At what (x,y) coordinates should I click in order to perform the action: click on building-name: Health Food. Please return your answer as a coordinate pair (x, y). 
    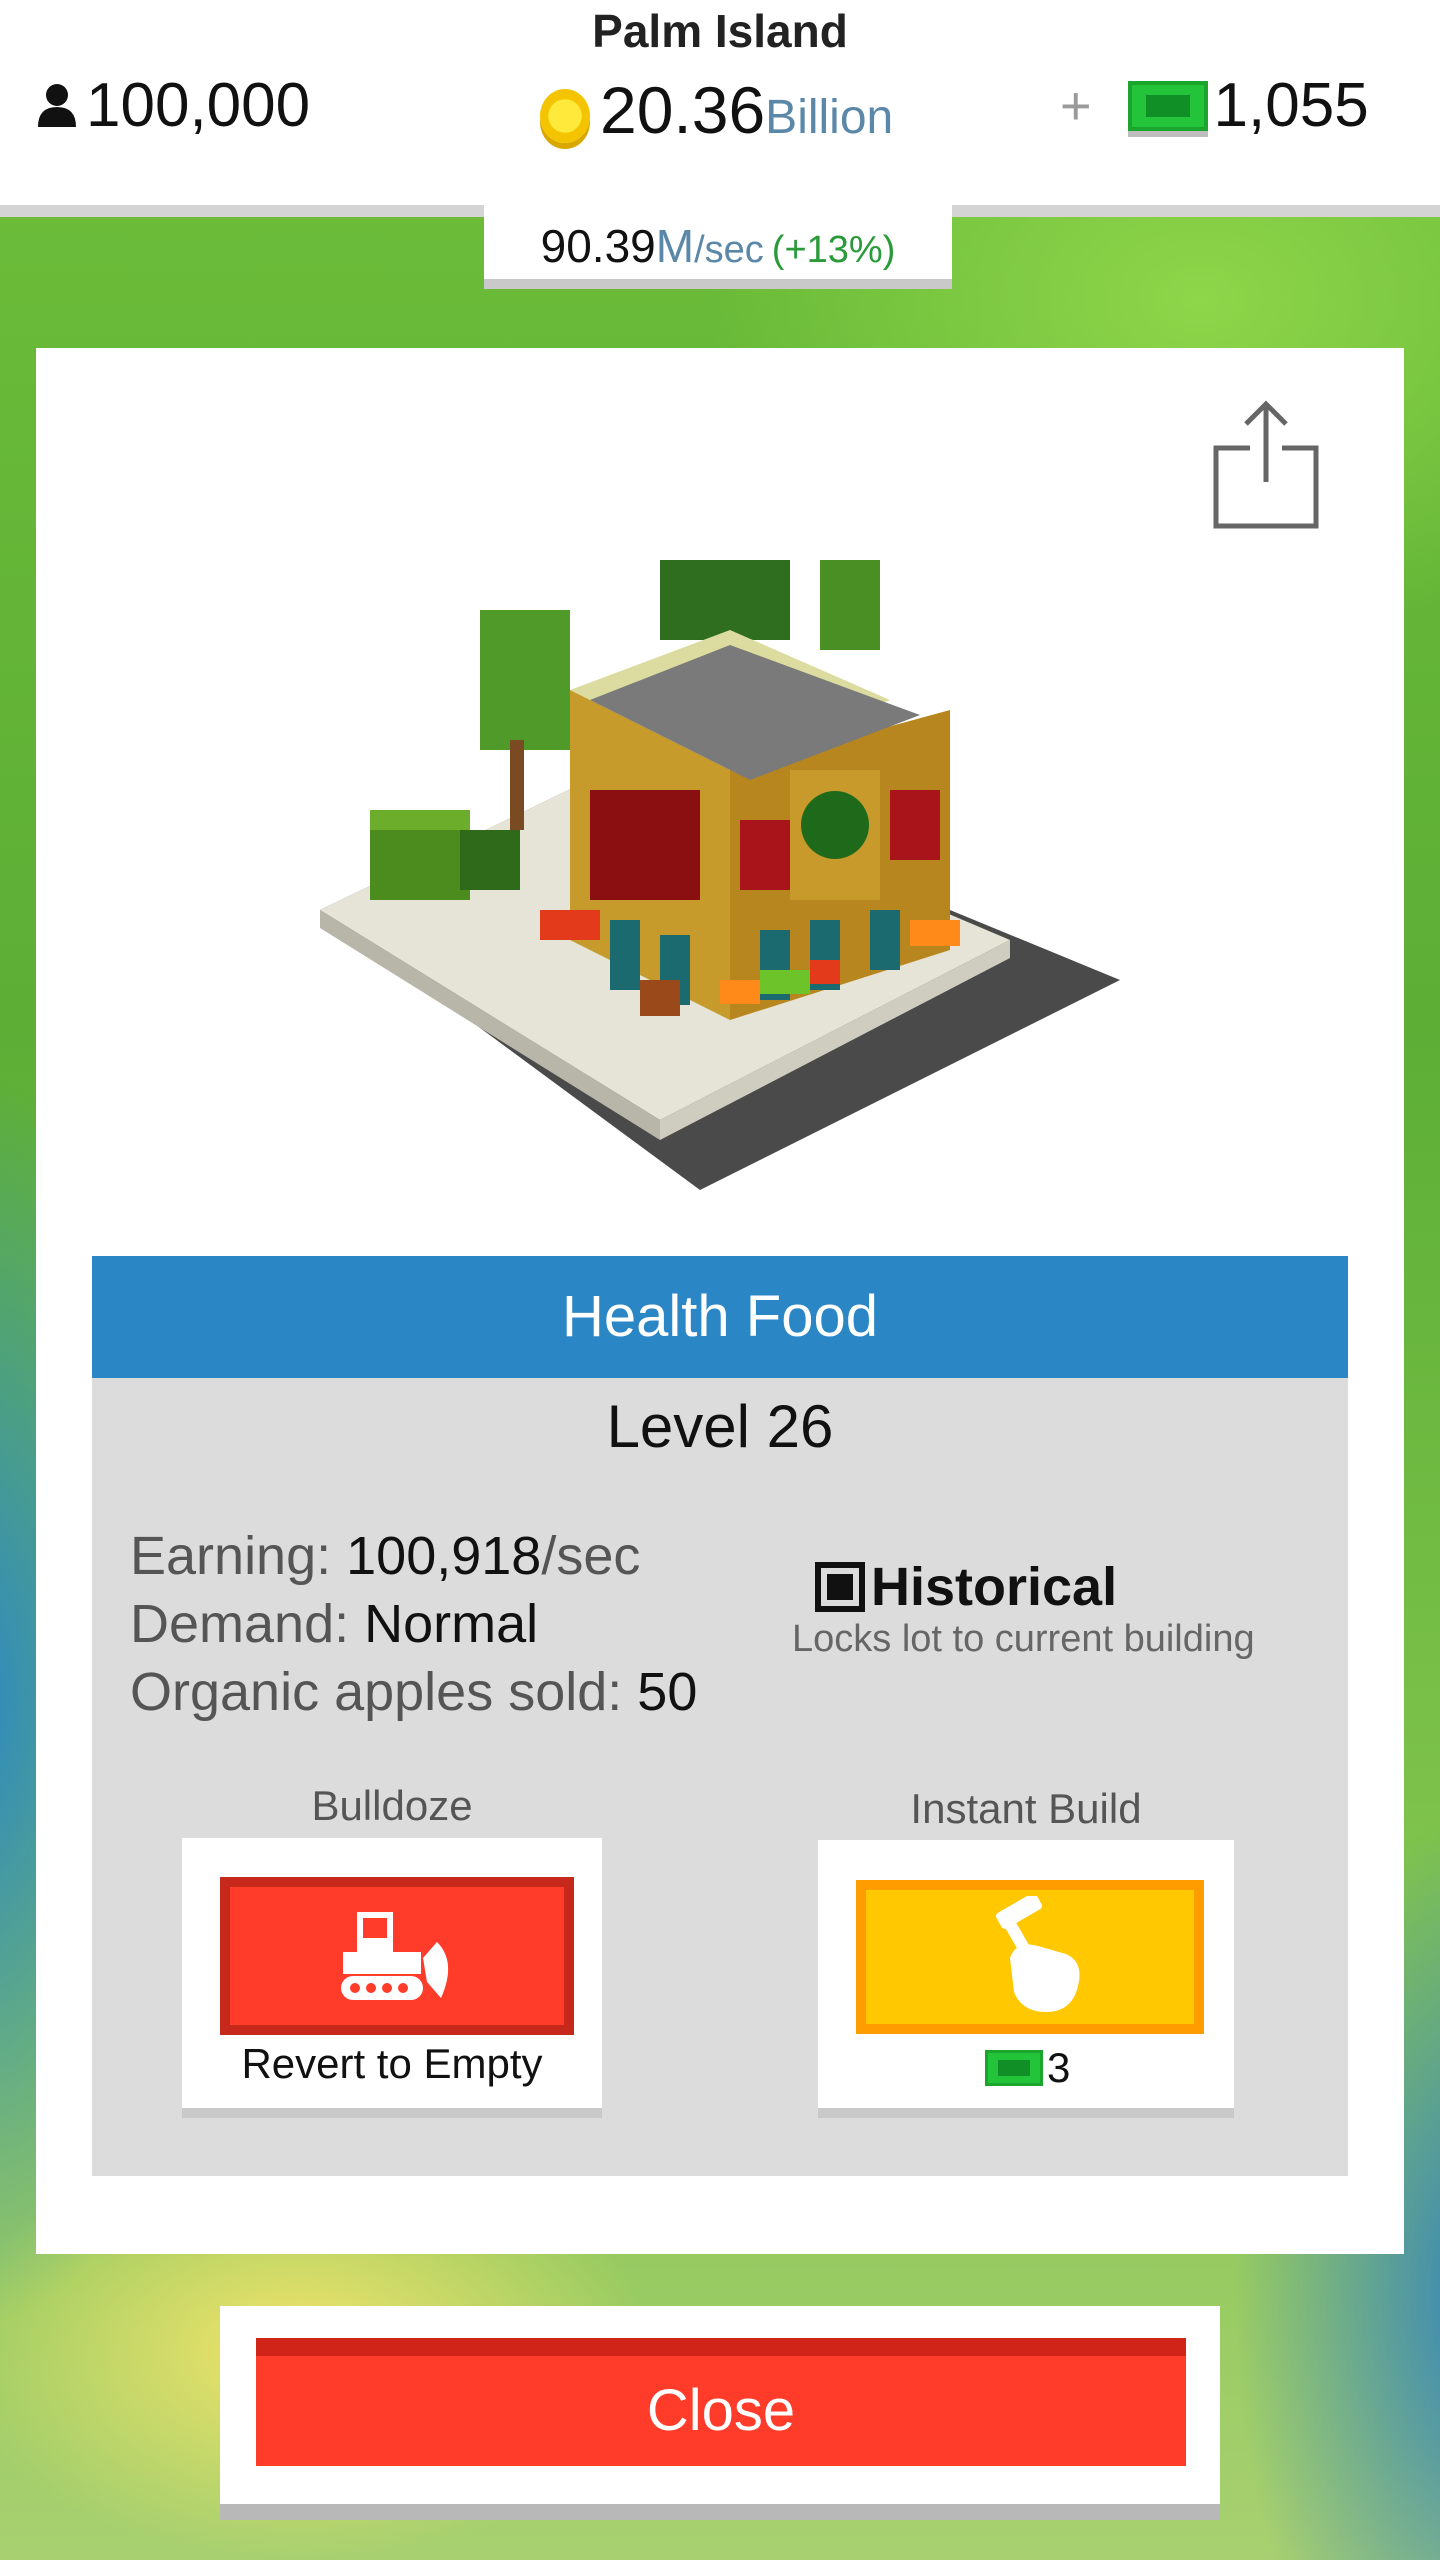
    Looking at the image, I should click on (720, 1317).